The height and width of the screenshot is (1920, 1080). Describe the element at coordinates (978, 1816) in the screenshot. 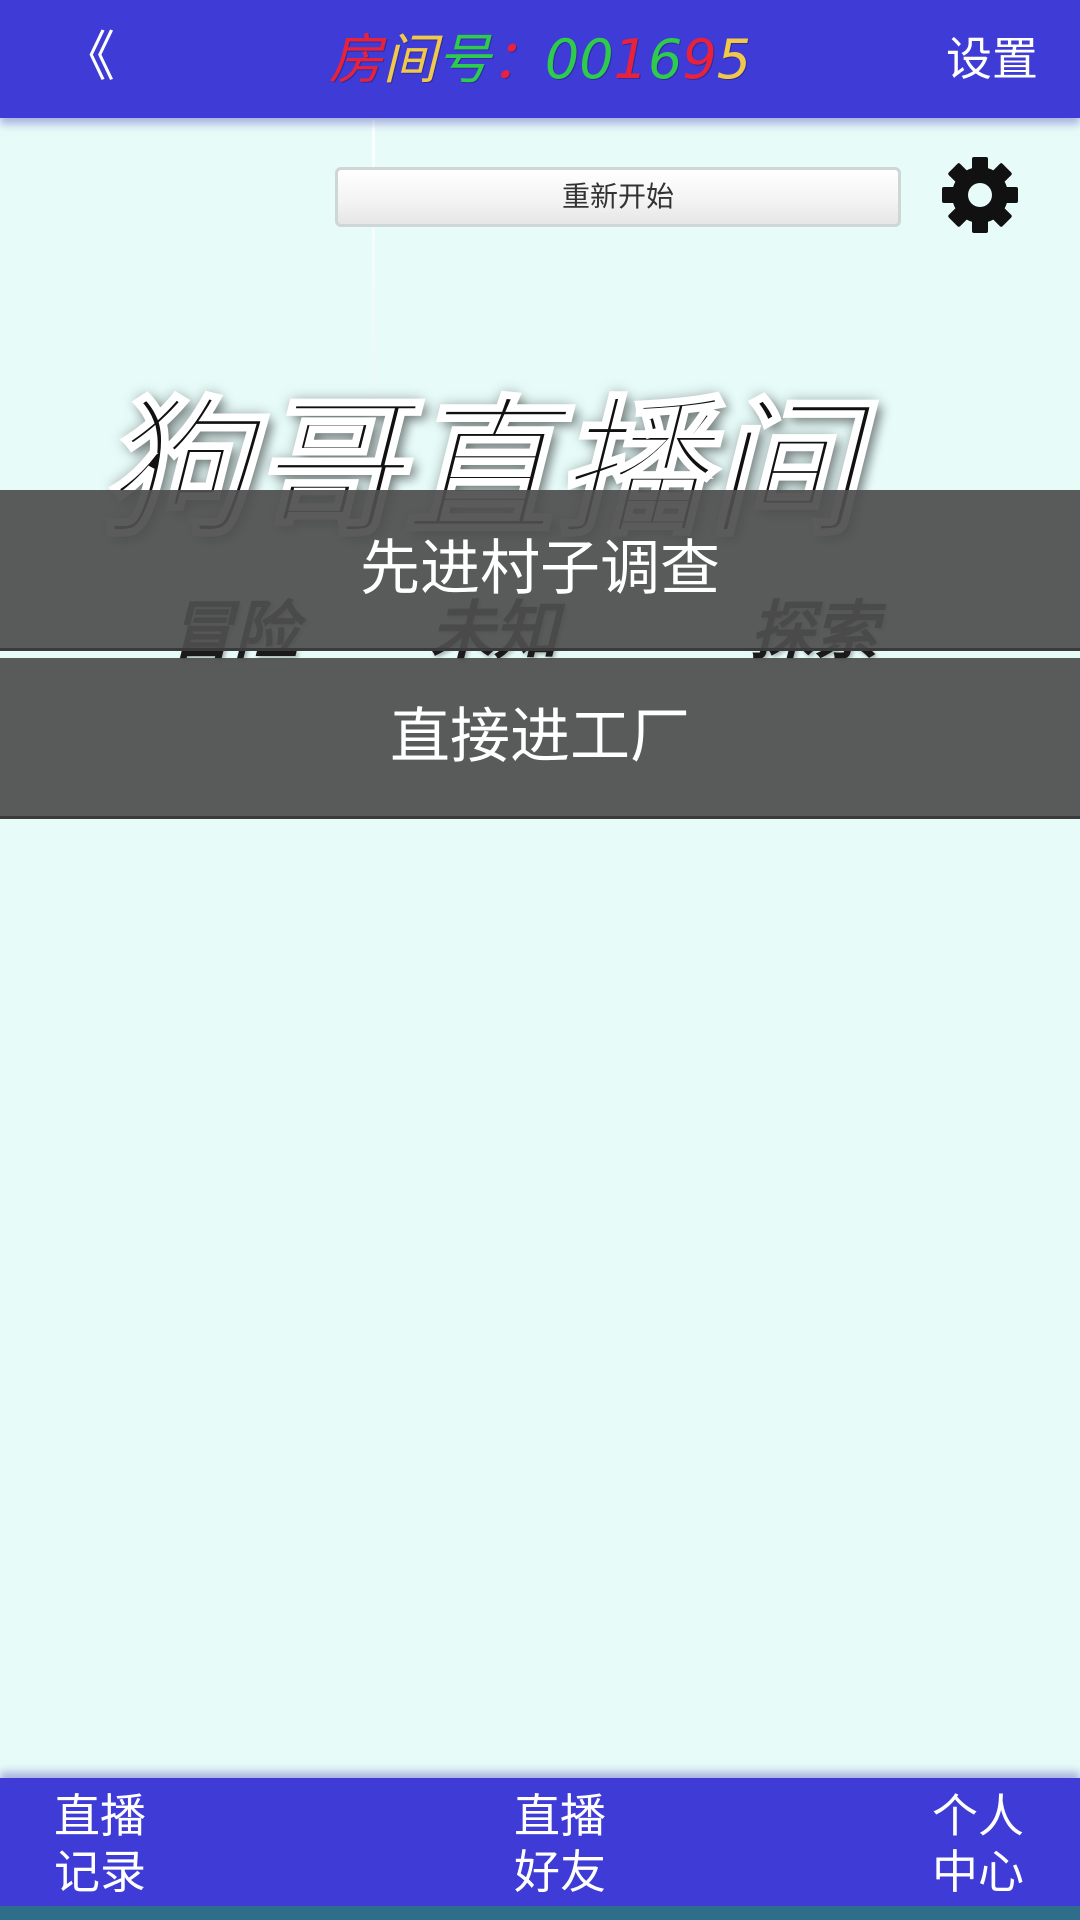

I see `nav-label: 个人` at that location.